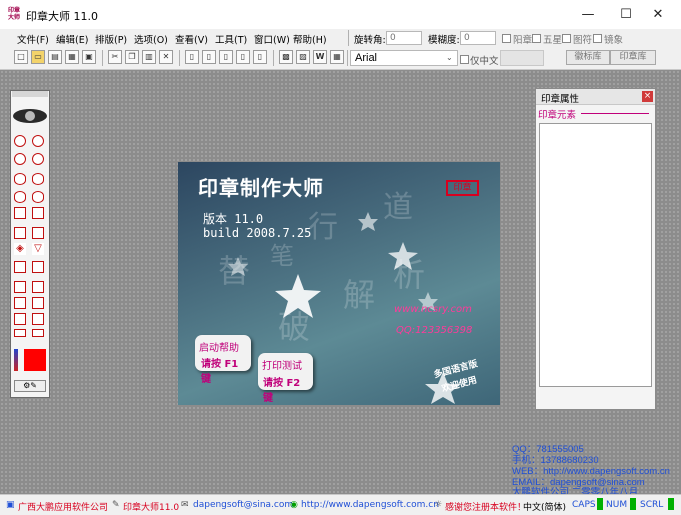 The image size is (681, 515). I want to click on new-icon: □, so click(21, 57).